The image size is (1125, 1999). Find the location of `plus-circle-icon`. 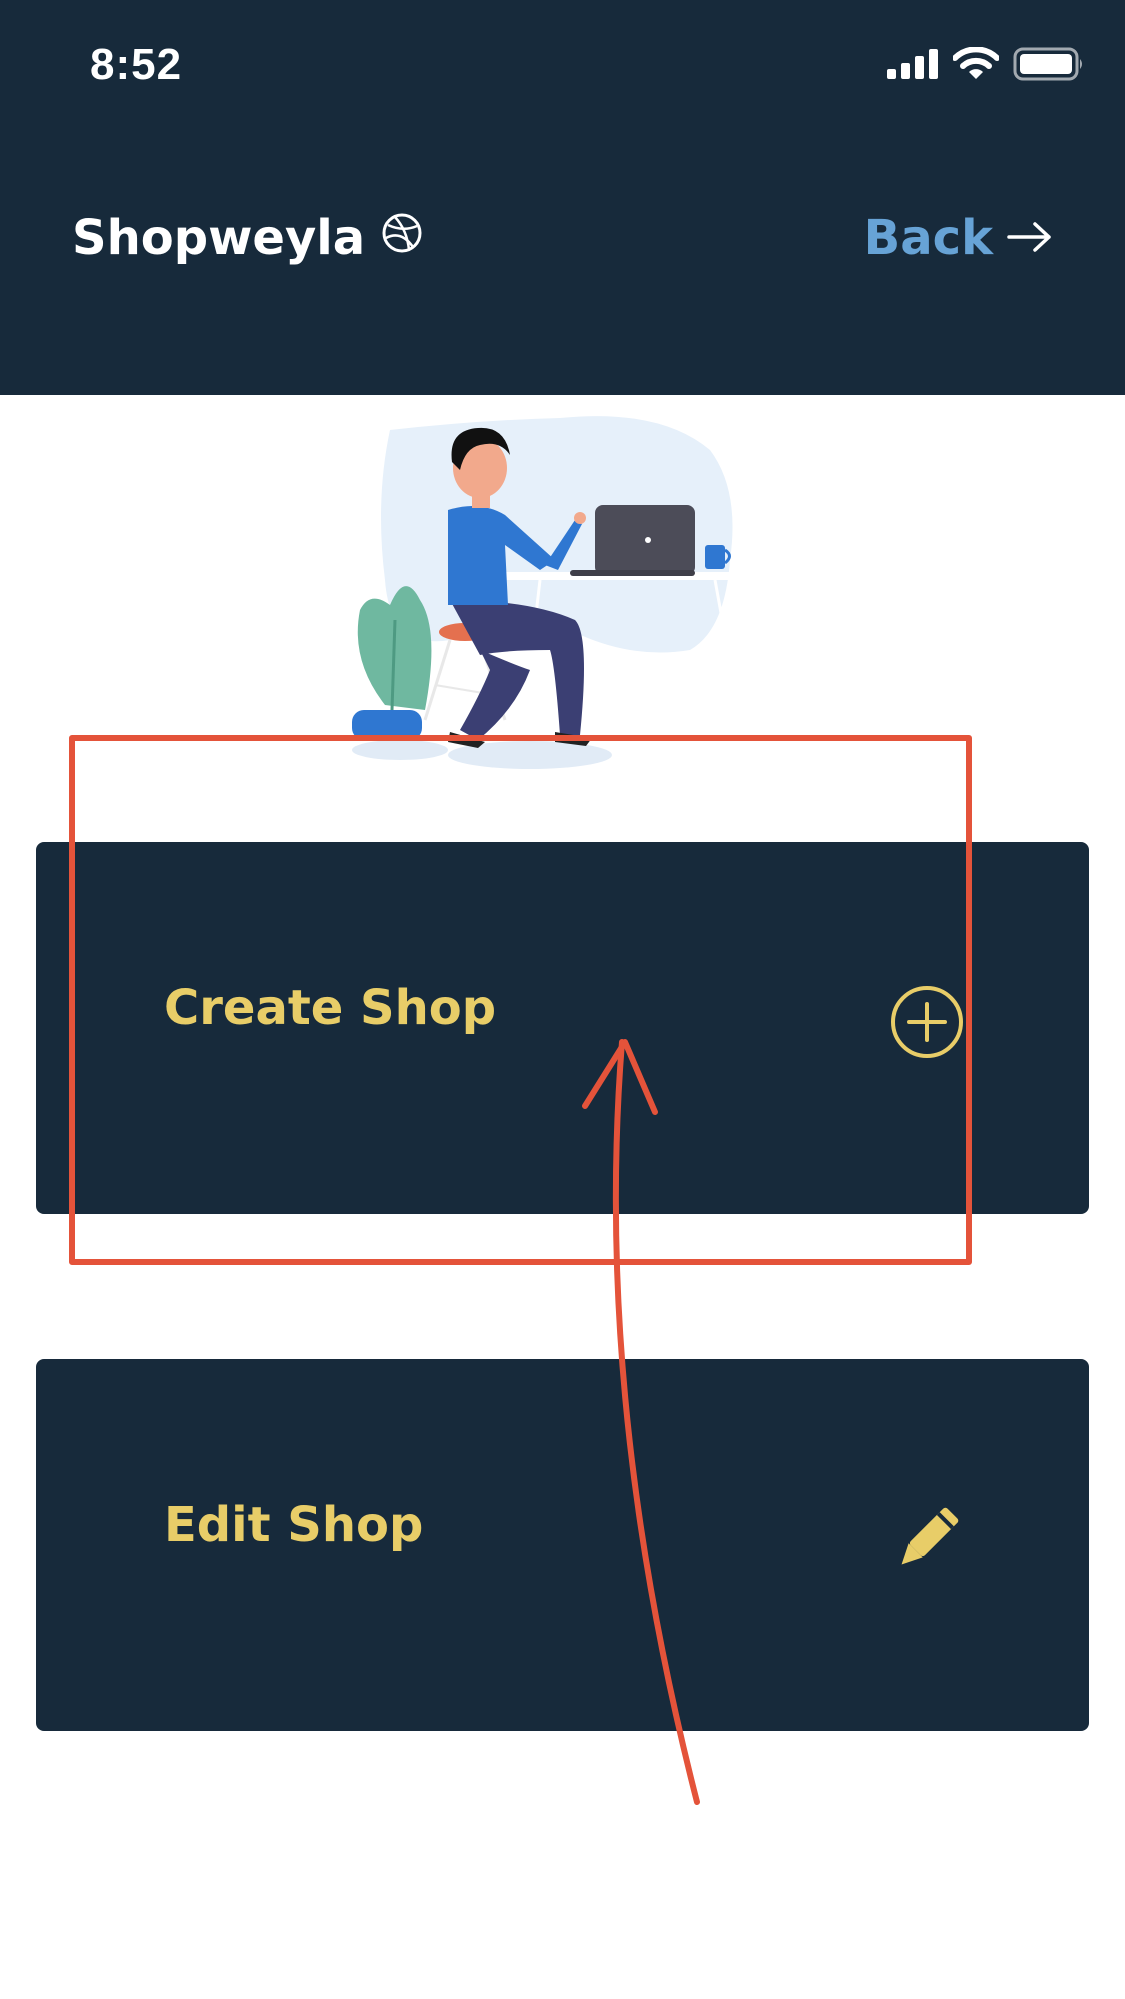

plus-circle-icon is located at coordinates (927, 1022).